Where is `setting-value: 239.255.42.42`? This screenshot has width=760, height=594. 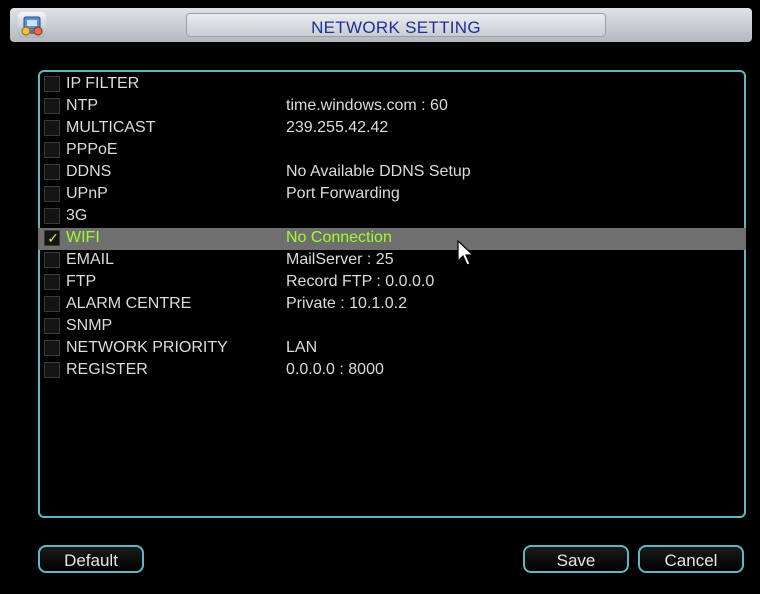
setting-value: 239.255.42.42 is located at coordinates (337, 127).